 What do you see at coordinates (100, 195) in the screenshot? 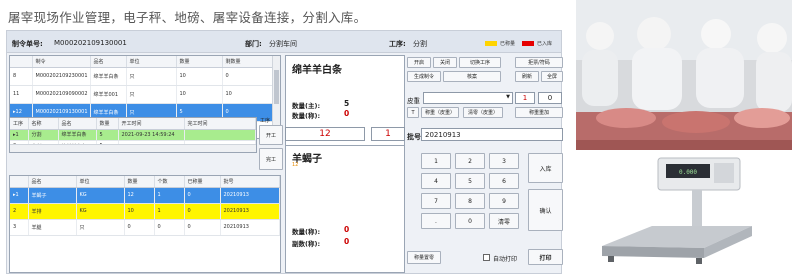
I see `table-cell: KG` at bounding box center [100, 195].